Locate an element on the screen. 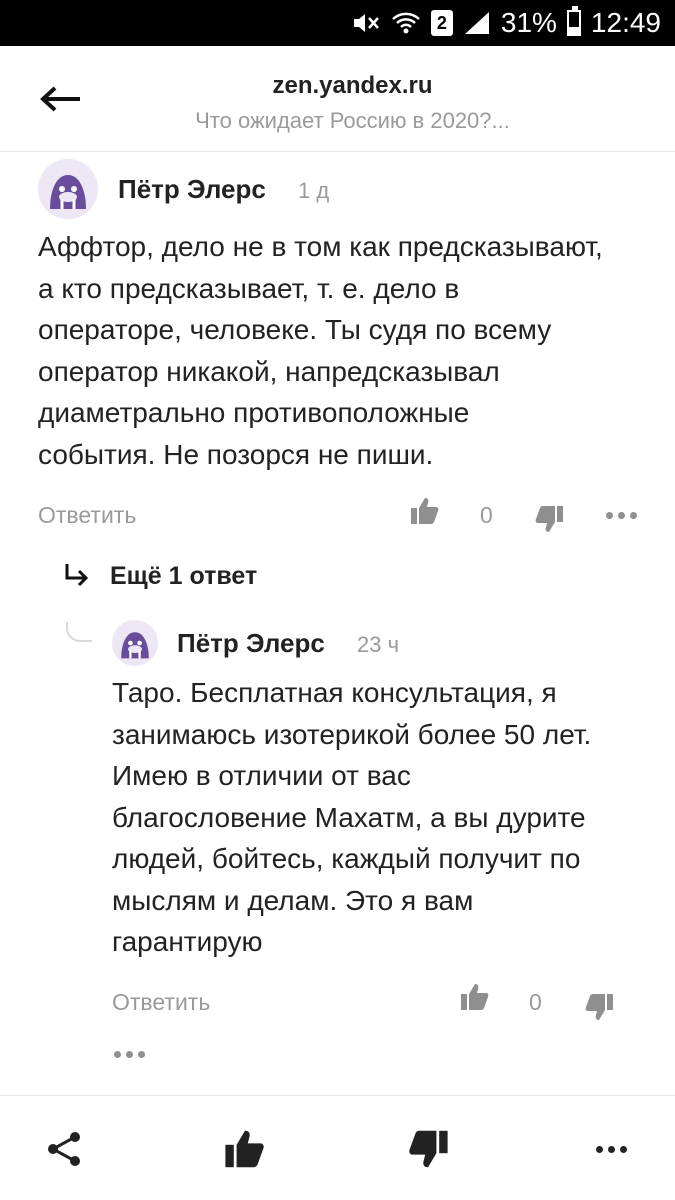  more-replies-label: Ещё 1 ответ is located at coordinates (184, 575).